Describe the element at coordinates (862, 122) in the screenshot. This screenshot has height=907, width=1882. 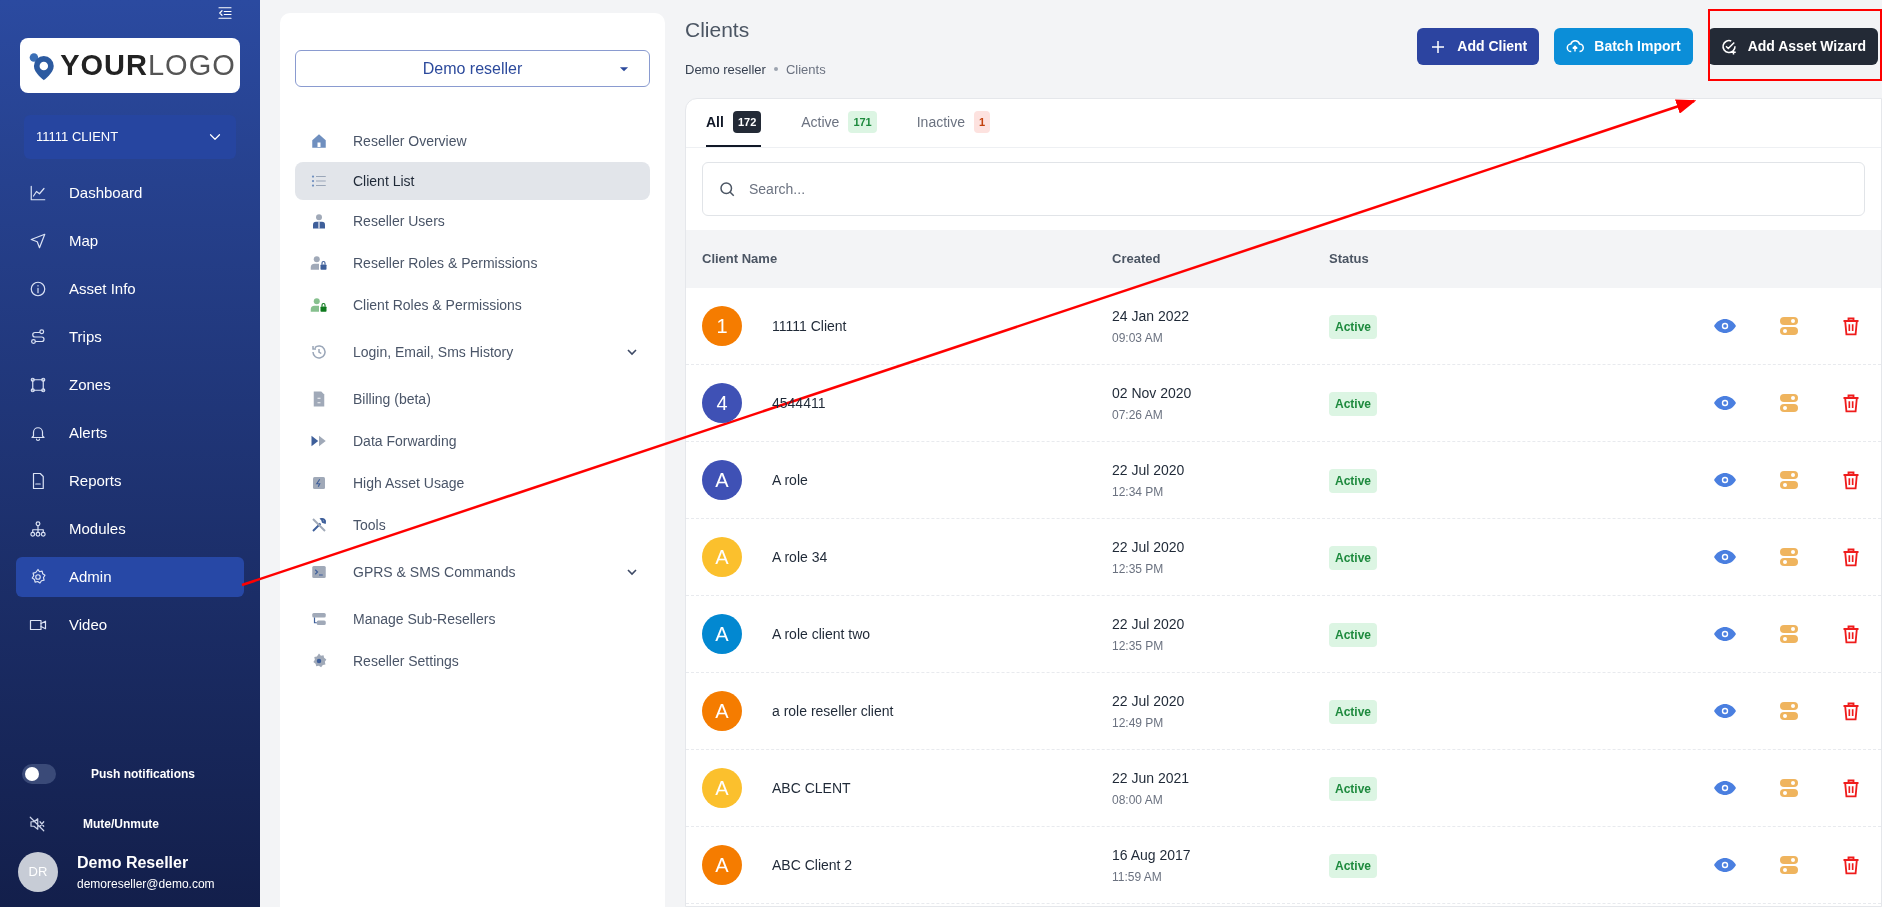
I see `count-badge: 171` at that location.